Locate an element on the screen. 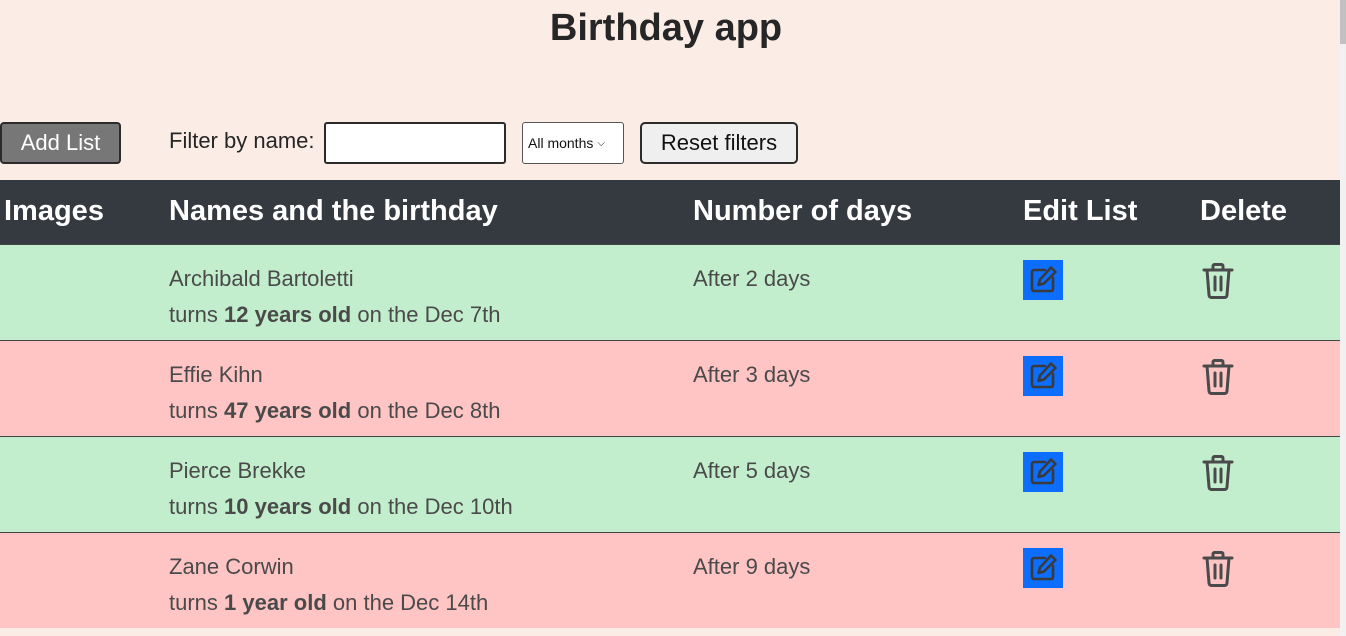 The width and height of the screenshot is (1346, 636). reset-filters-button: Reset filters is located at coordinates (719, 143).